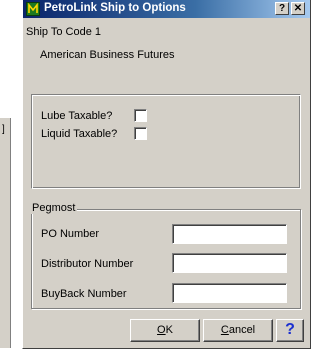 This screenshot has height=349, width=320. I want to click on petrolink-app-icon, so click(33, 9).